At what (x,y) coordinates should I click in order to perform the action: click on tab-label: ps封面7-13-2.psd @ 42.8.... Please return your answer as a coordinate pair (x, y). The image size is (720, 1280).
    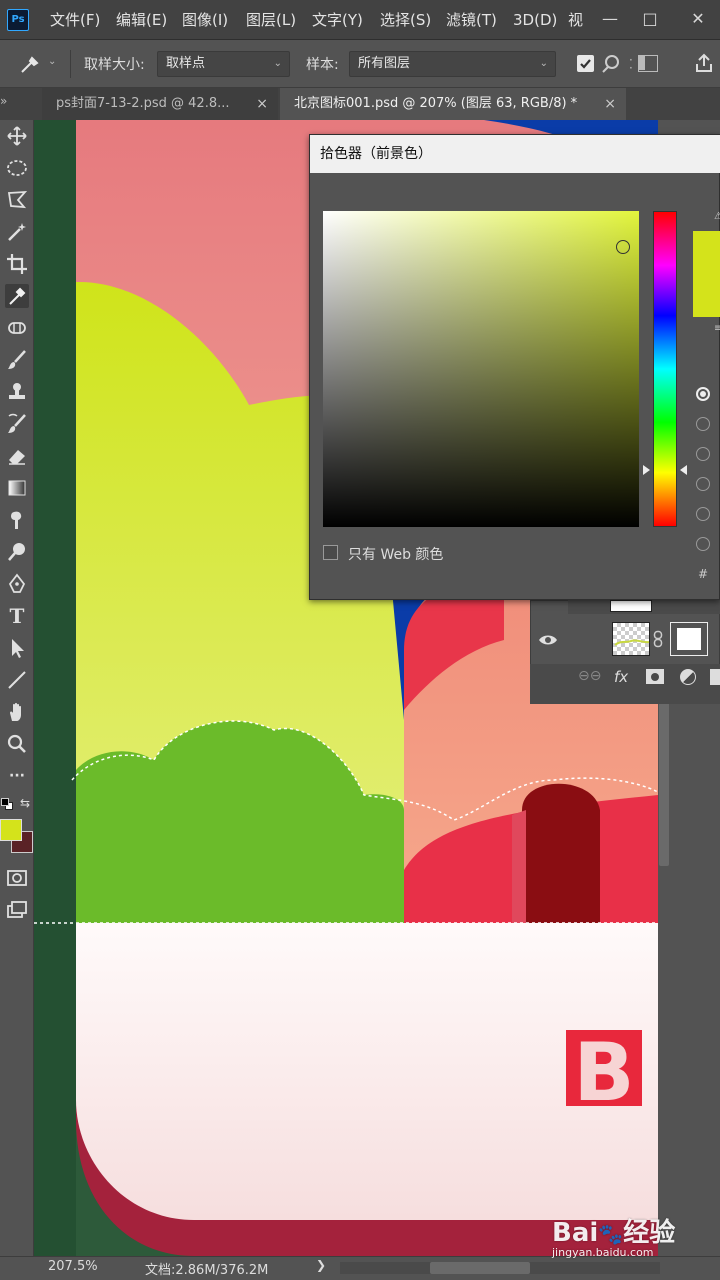
    Looking at the image, I should click on (143, 103).